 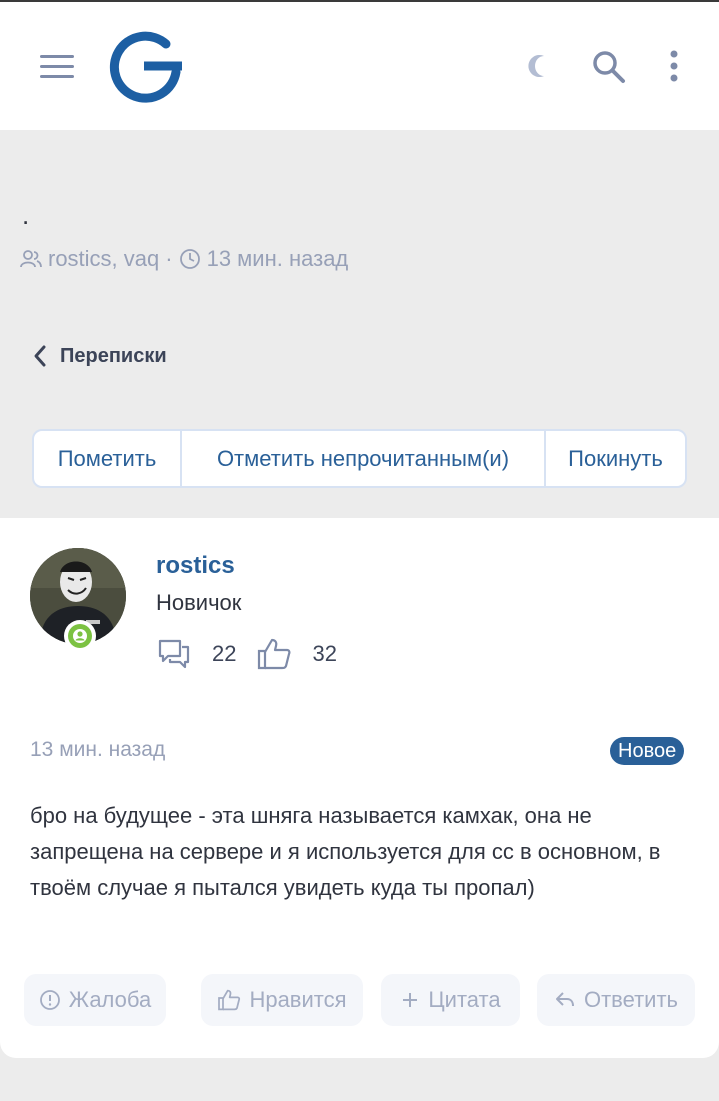 I want to click on clock-icon, so click(x=189, y=259).